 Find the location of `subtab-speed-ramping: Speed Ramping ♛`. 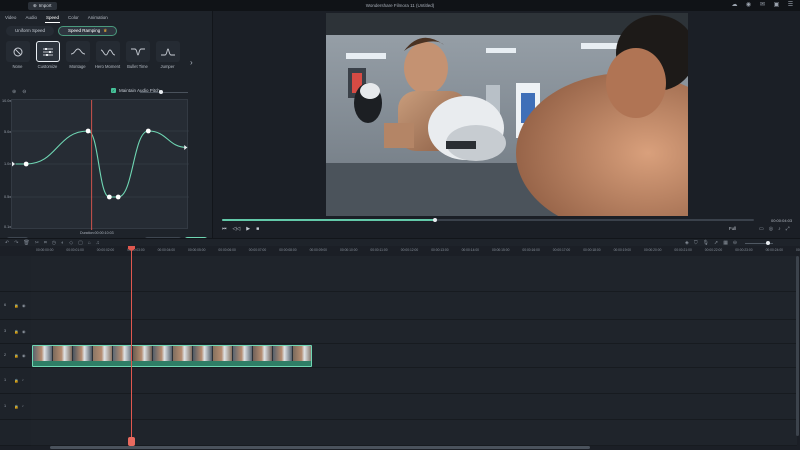

subtab-speed-ramping: Speed Ramping ♛ is located at coordinates (88, 31).